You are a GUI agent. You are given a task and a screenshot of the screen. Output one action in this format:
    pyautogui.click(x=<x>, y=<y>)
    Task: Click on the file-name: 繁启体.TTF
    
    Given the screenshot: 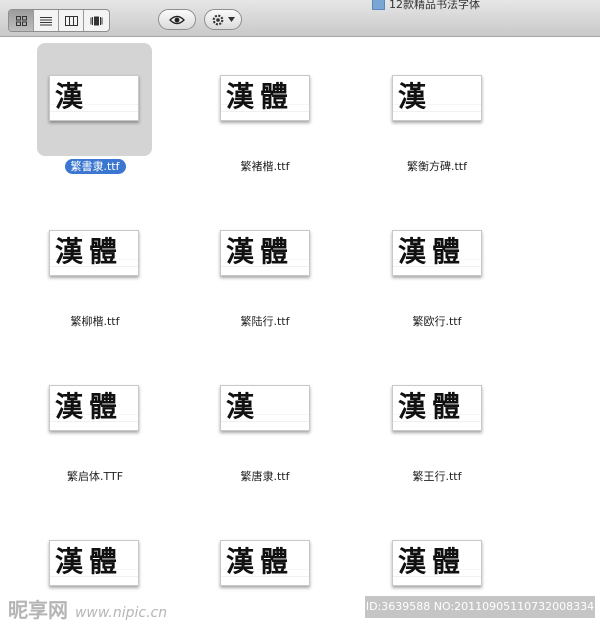 What is the action you would take?
    pyautogui.click(x=95, y=476)
    